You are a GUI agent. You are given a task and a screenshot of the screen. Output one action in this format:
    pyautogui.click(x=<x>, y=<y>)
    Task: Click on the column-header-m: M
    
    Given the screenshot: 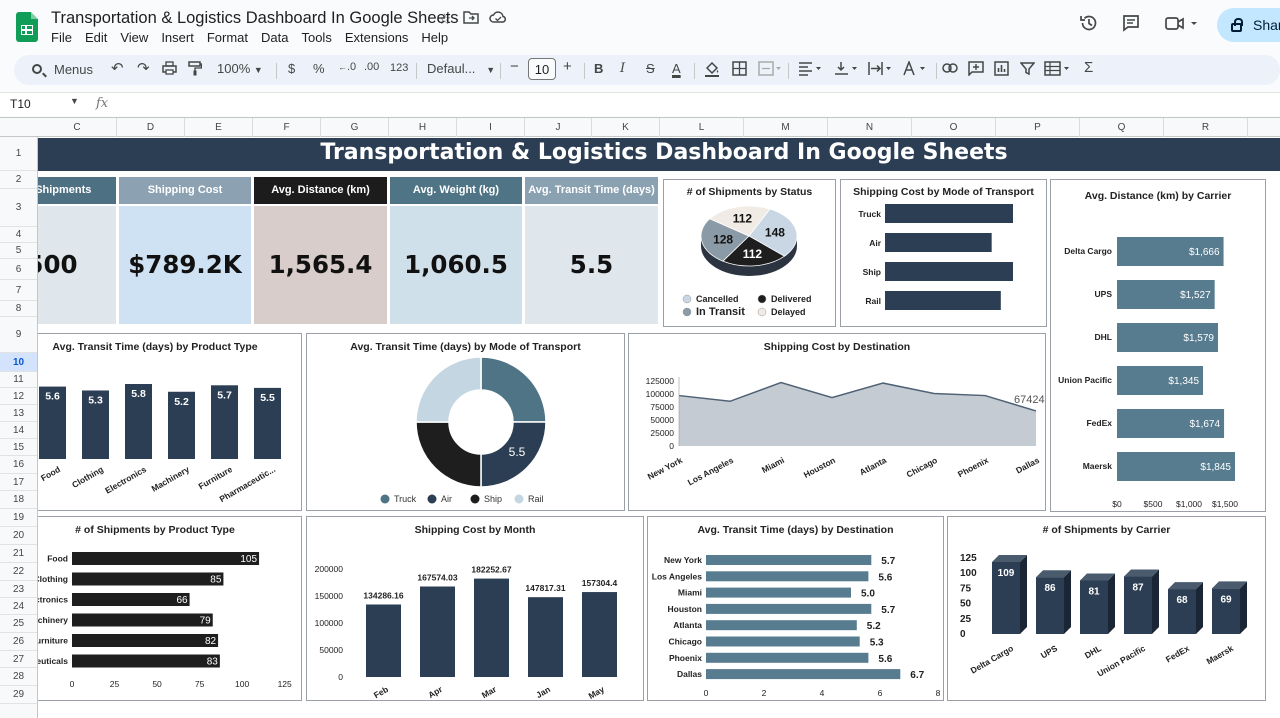 What is the action you would take?
    pyautogui.click(x=786, y=127)
    